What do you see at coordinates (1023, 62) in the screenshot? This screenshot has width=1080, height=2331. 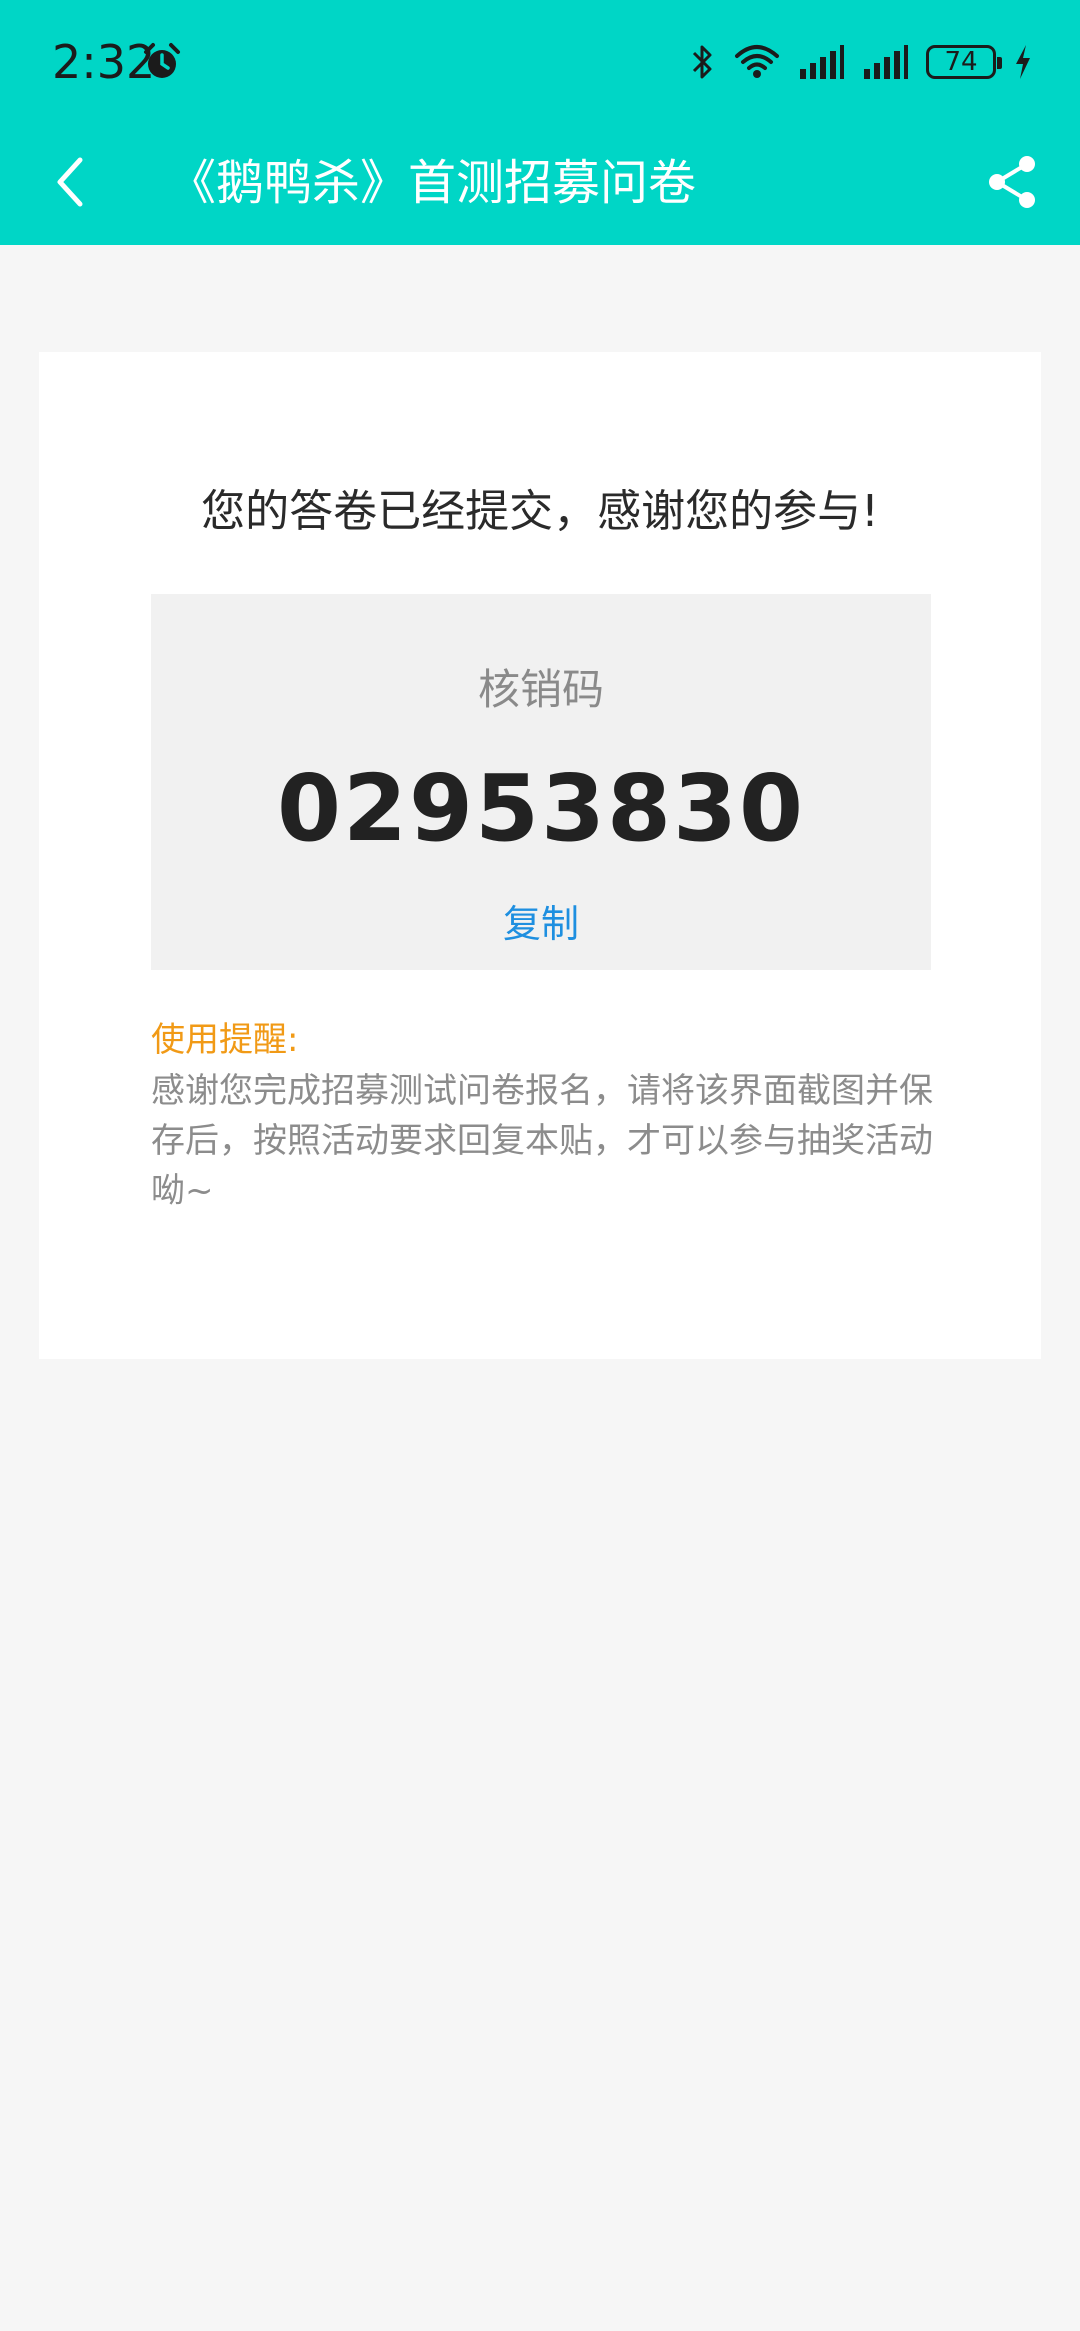 I see `charging-icon` at bounding box center [1023, 62].